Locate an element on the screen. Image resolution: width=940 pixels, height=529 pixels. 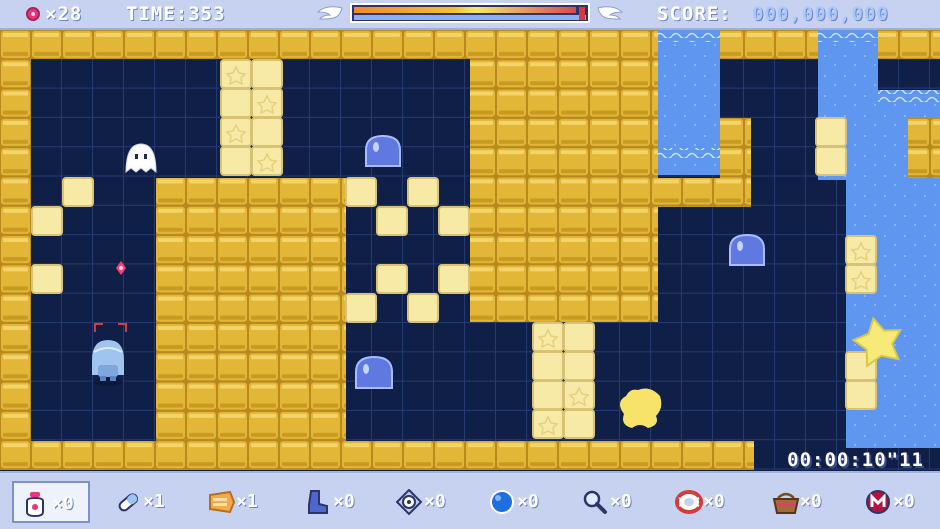
basket-icon is located at coordinates (786, 503).